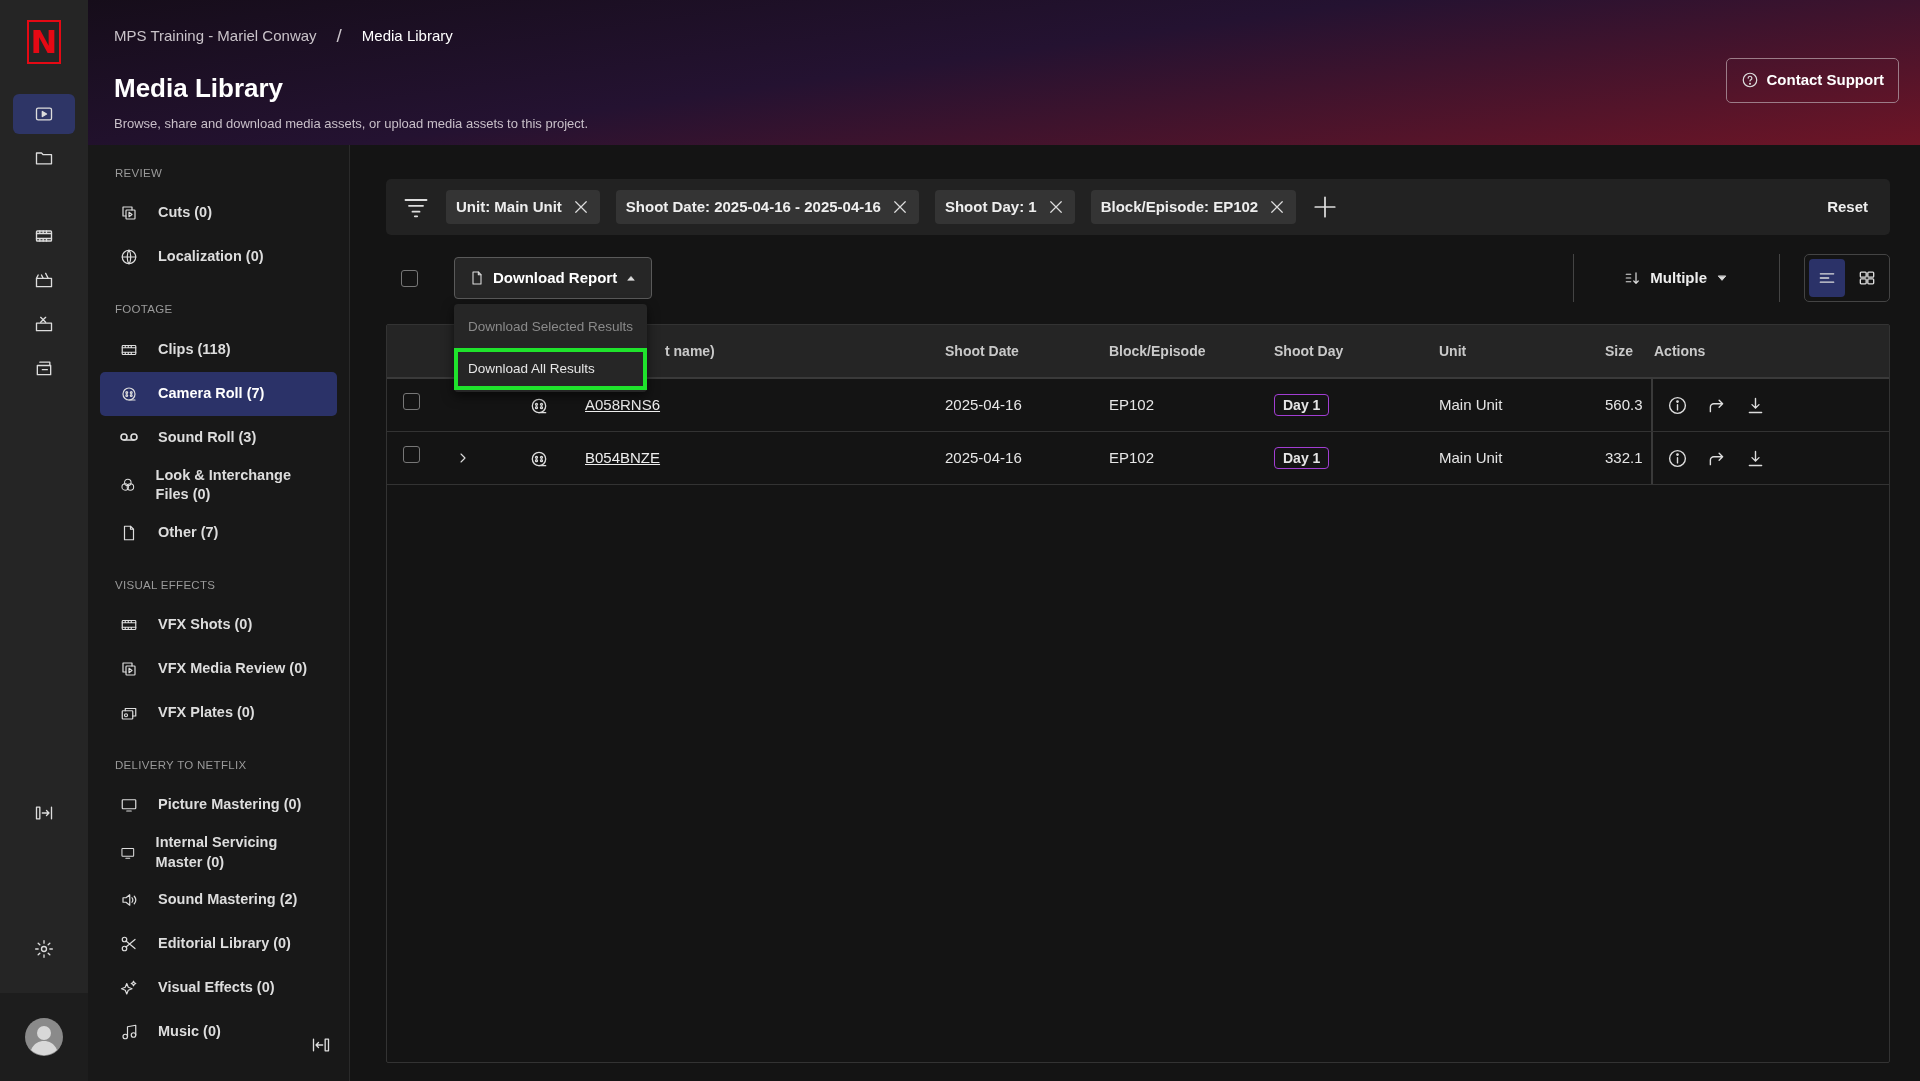 The image size is (1920, 1081). Describe the element at coordinates (144, 310) in the screenshot. I see `section-heading: FOOTAGE` at that location.